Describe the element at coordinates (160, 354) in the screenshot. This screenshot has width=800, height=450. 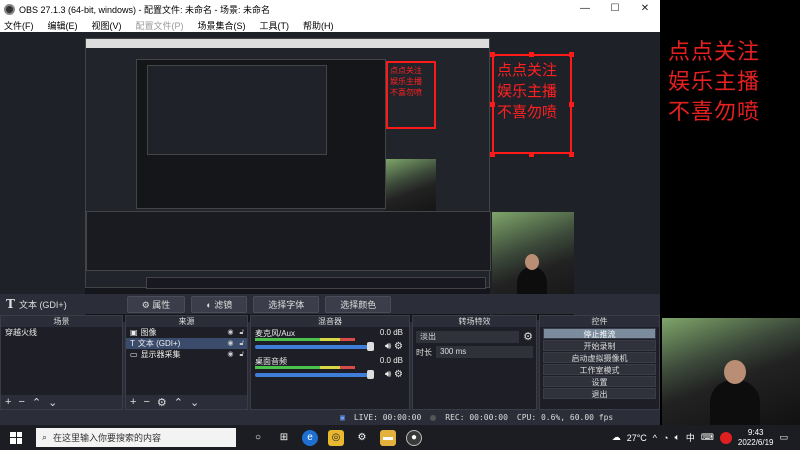
I see `source-label: 显示器采集` at that location.